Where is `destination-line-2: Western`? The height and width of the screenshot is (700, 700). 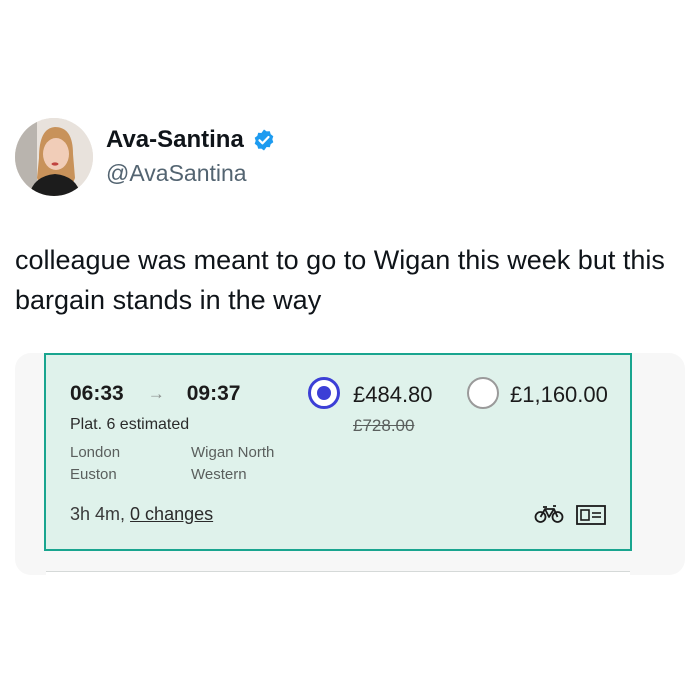 destination-line-2: Western is located at coordinates (219, 474).